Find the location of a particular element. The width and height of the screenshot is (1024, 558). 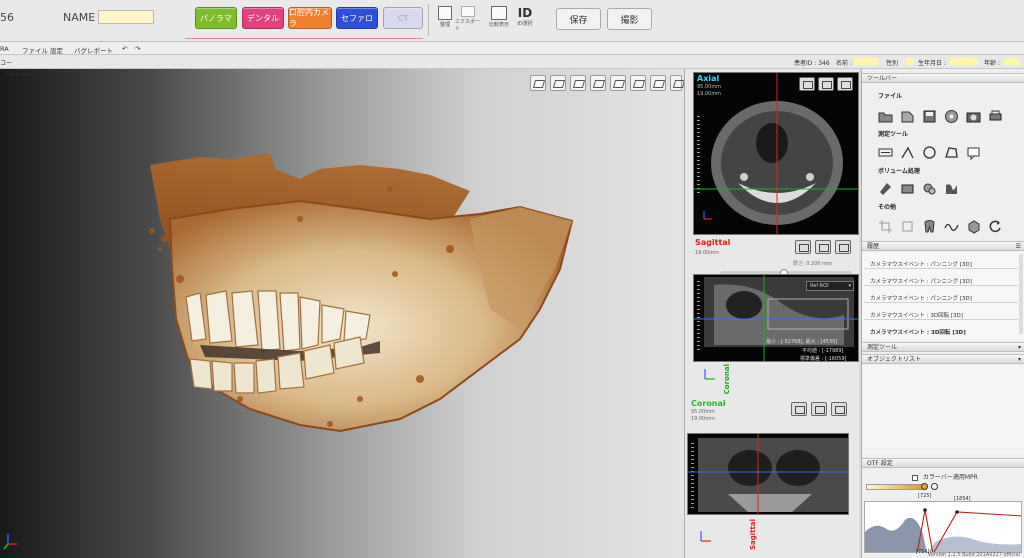

organize-icon is located at coordinates (445, 13).